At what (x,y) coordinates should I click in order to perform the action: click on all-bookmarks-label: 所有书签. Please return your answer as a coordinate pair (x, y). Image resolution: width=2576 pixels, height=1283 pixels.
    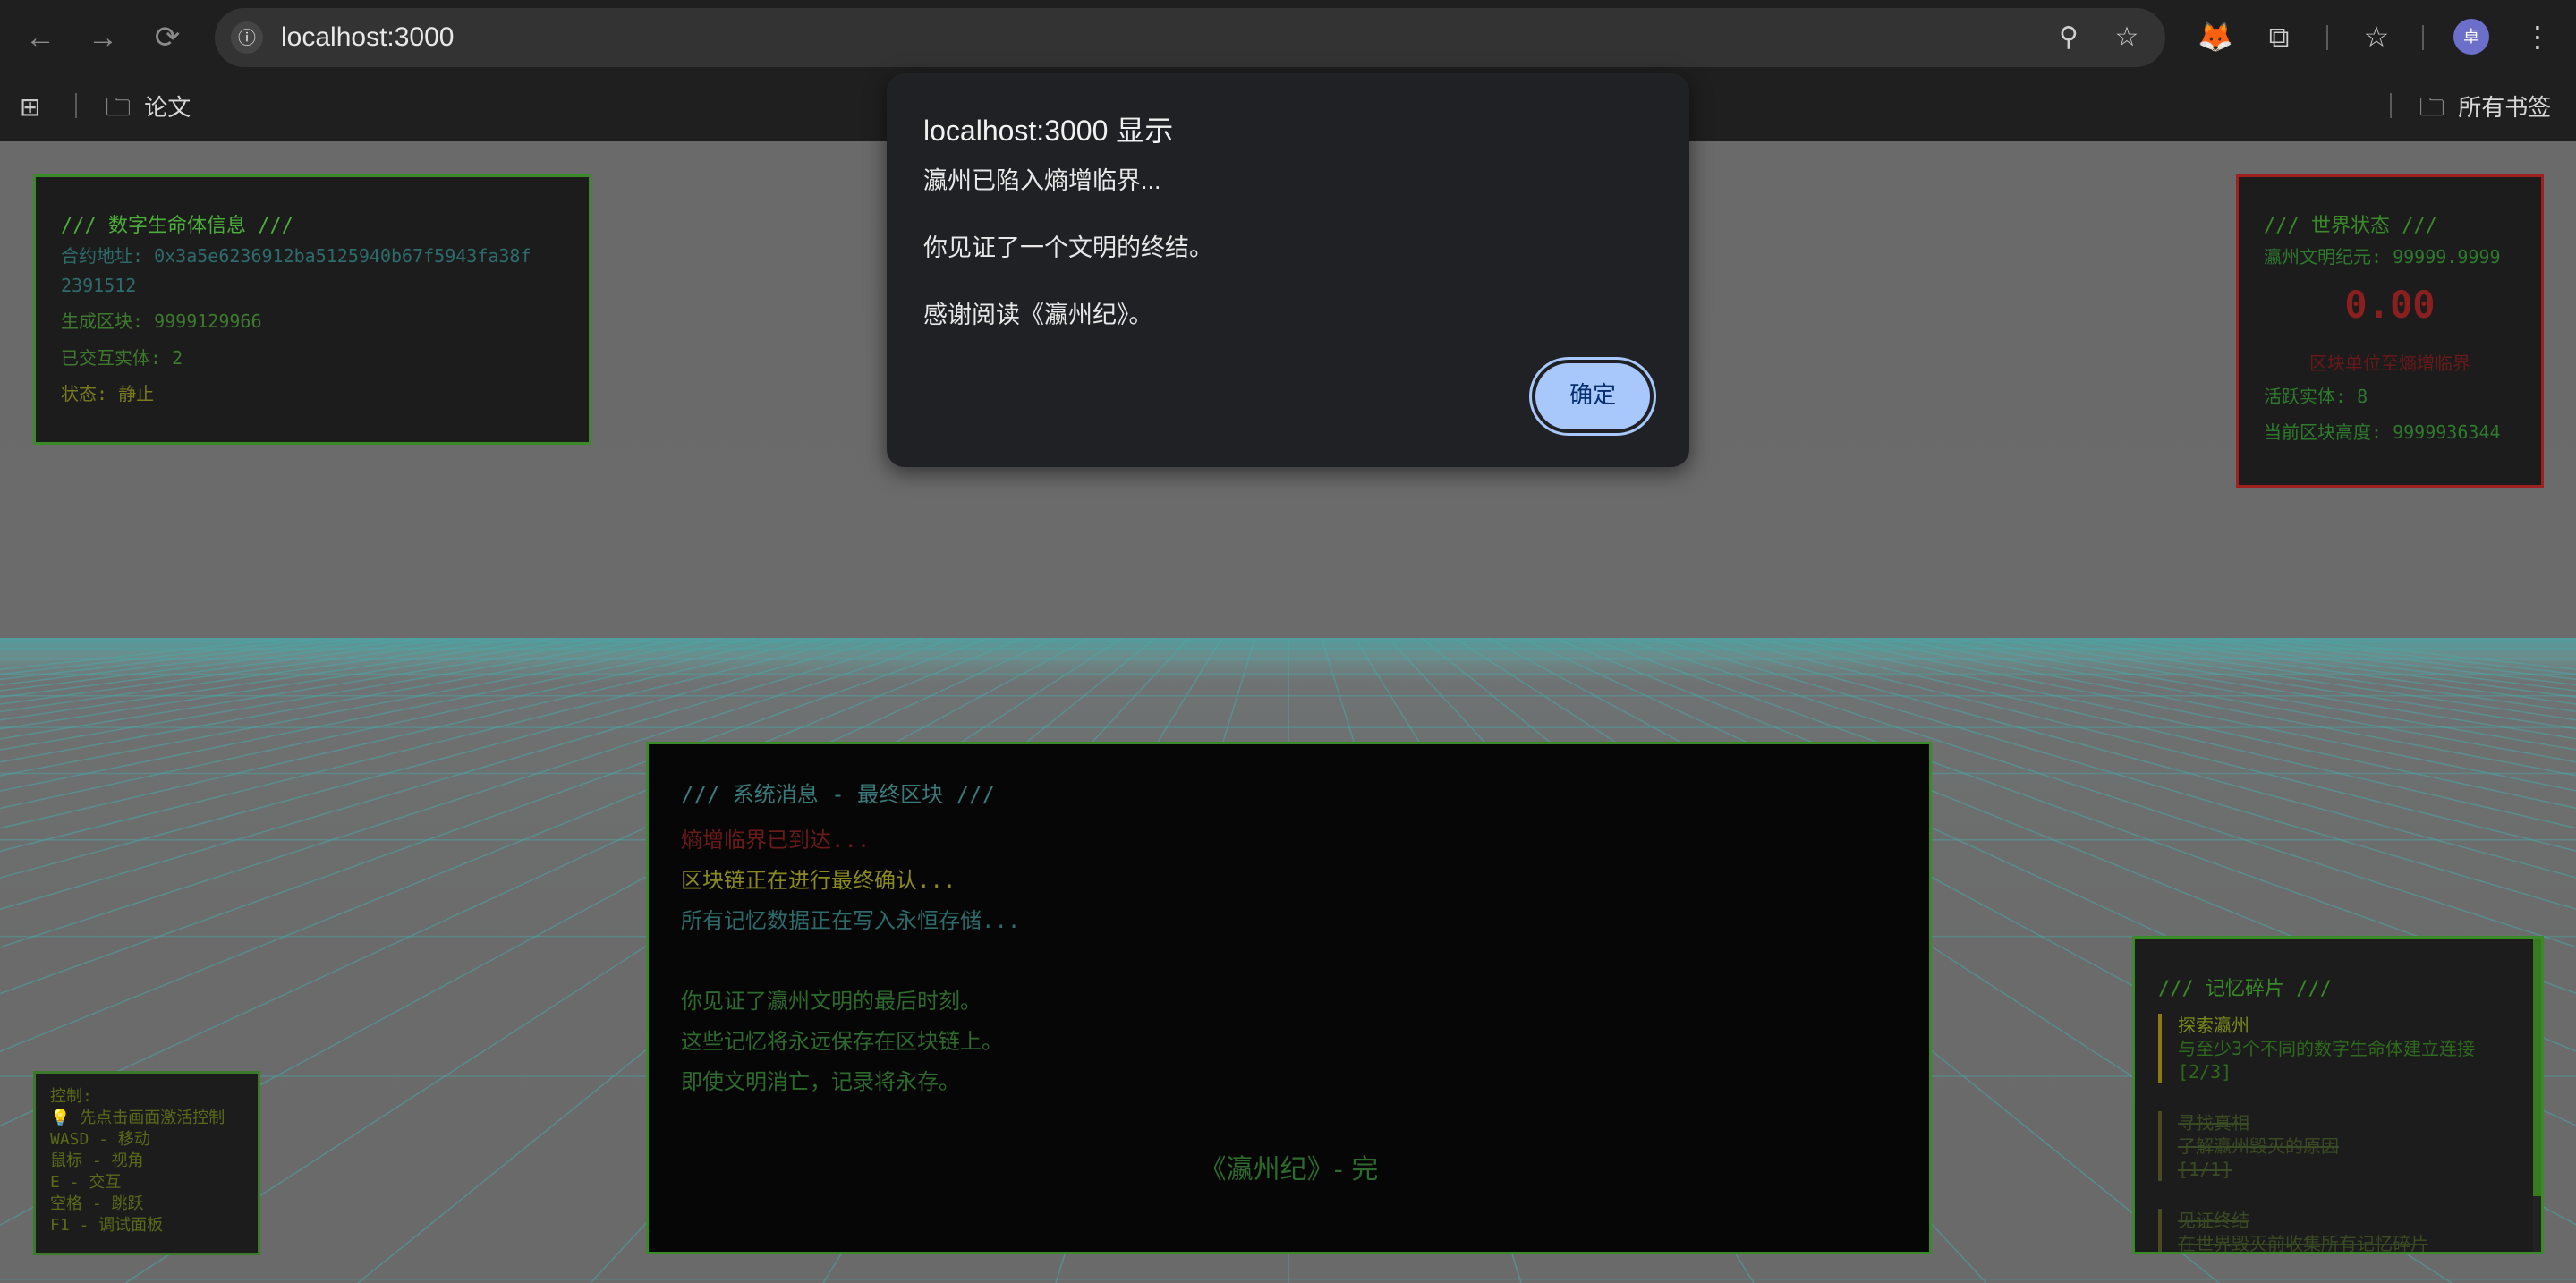
    Looking at the image, I should click on (2505, 107).